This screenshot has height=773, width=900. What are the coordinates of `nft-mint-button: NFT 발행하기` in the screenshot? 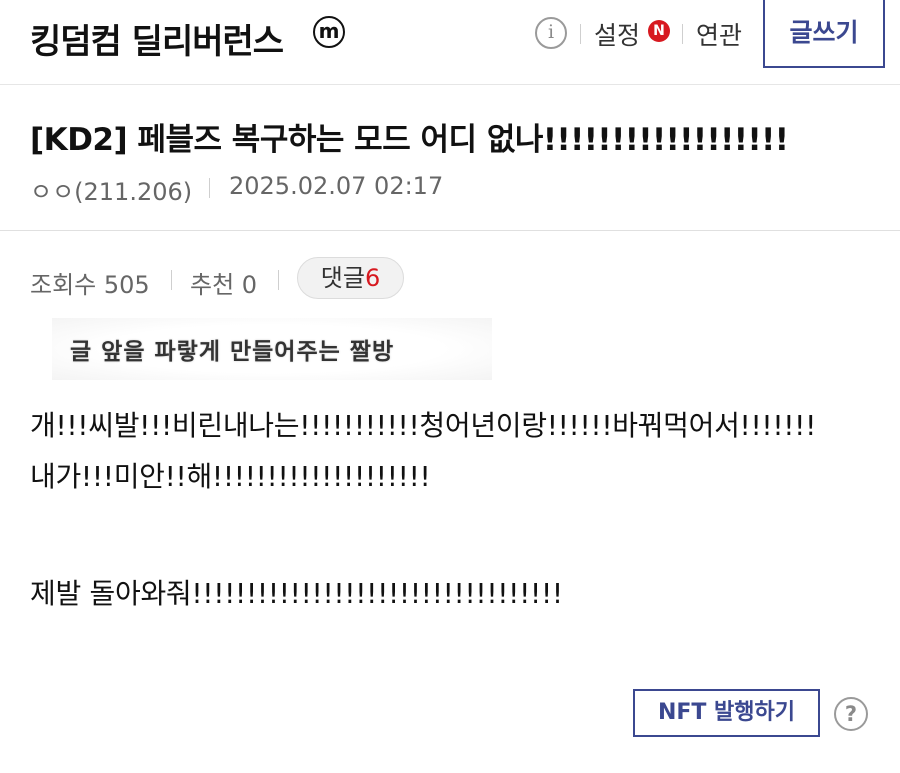 It's located at (726, 713).